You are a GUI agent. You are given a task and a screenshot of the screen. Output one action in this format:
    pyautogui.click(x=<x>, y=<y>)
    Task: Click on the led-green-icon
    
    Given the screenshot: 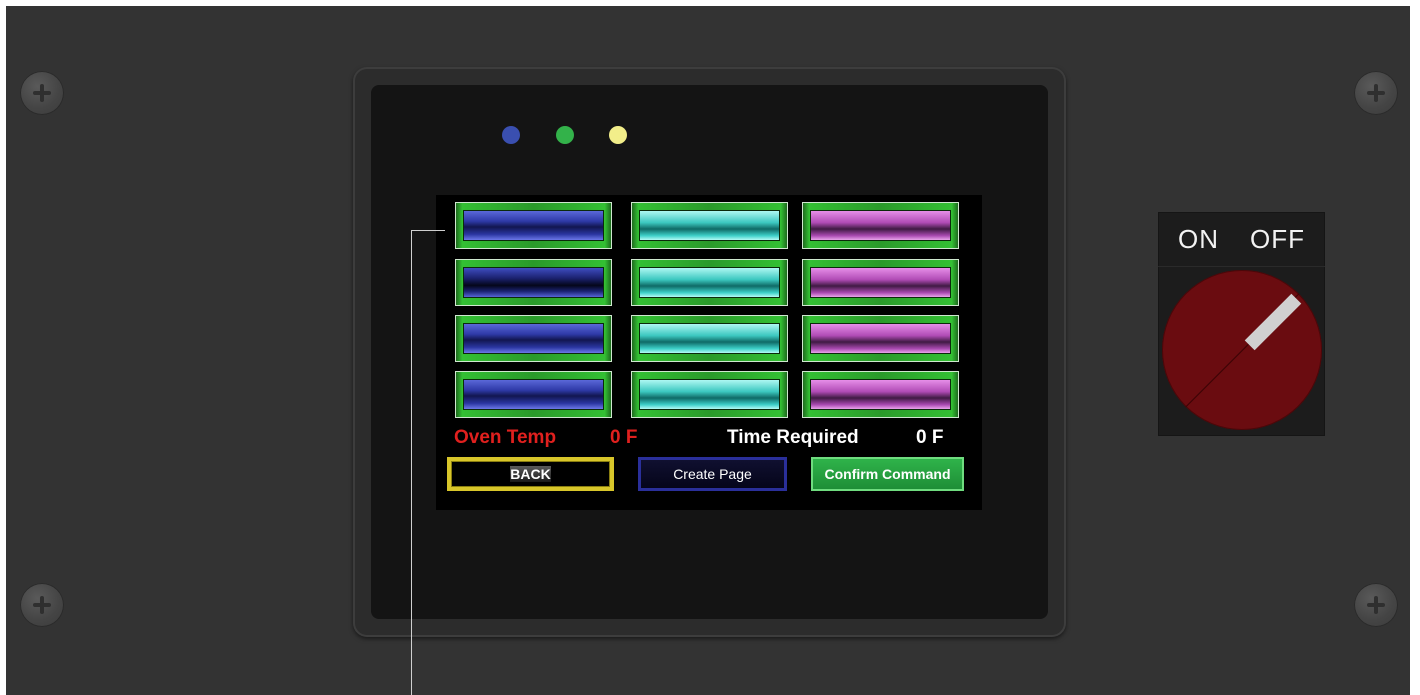 What is the action you would take?
    pyautogui.click(x=565, y=135)
    